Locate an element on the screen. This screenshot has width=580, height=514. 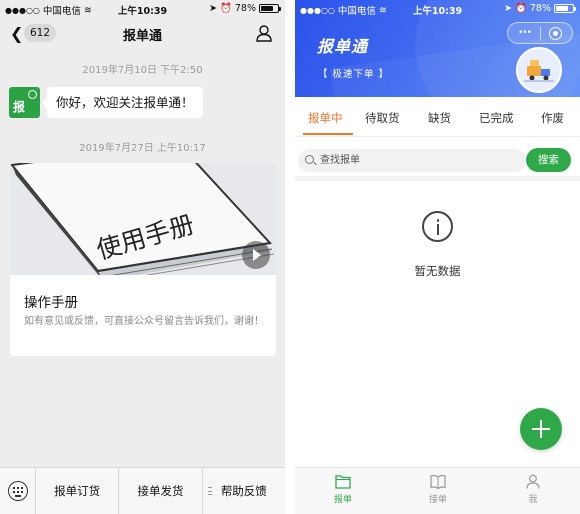
active-tab-indicator is located at coordinates (328, 134).